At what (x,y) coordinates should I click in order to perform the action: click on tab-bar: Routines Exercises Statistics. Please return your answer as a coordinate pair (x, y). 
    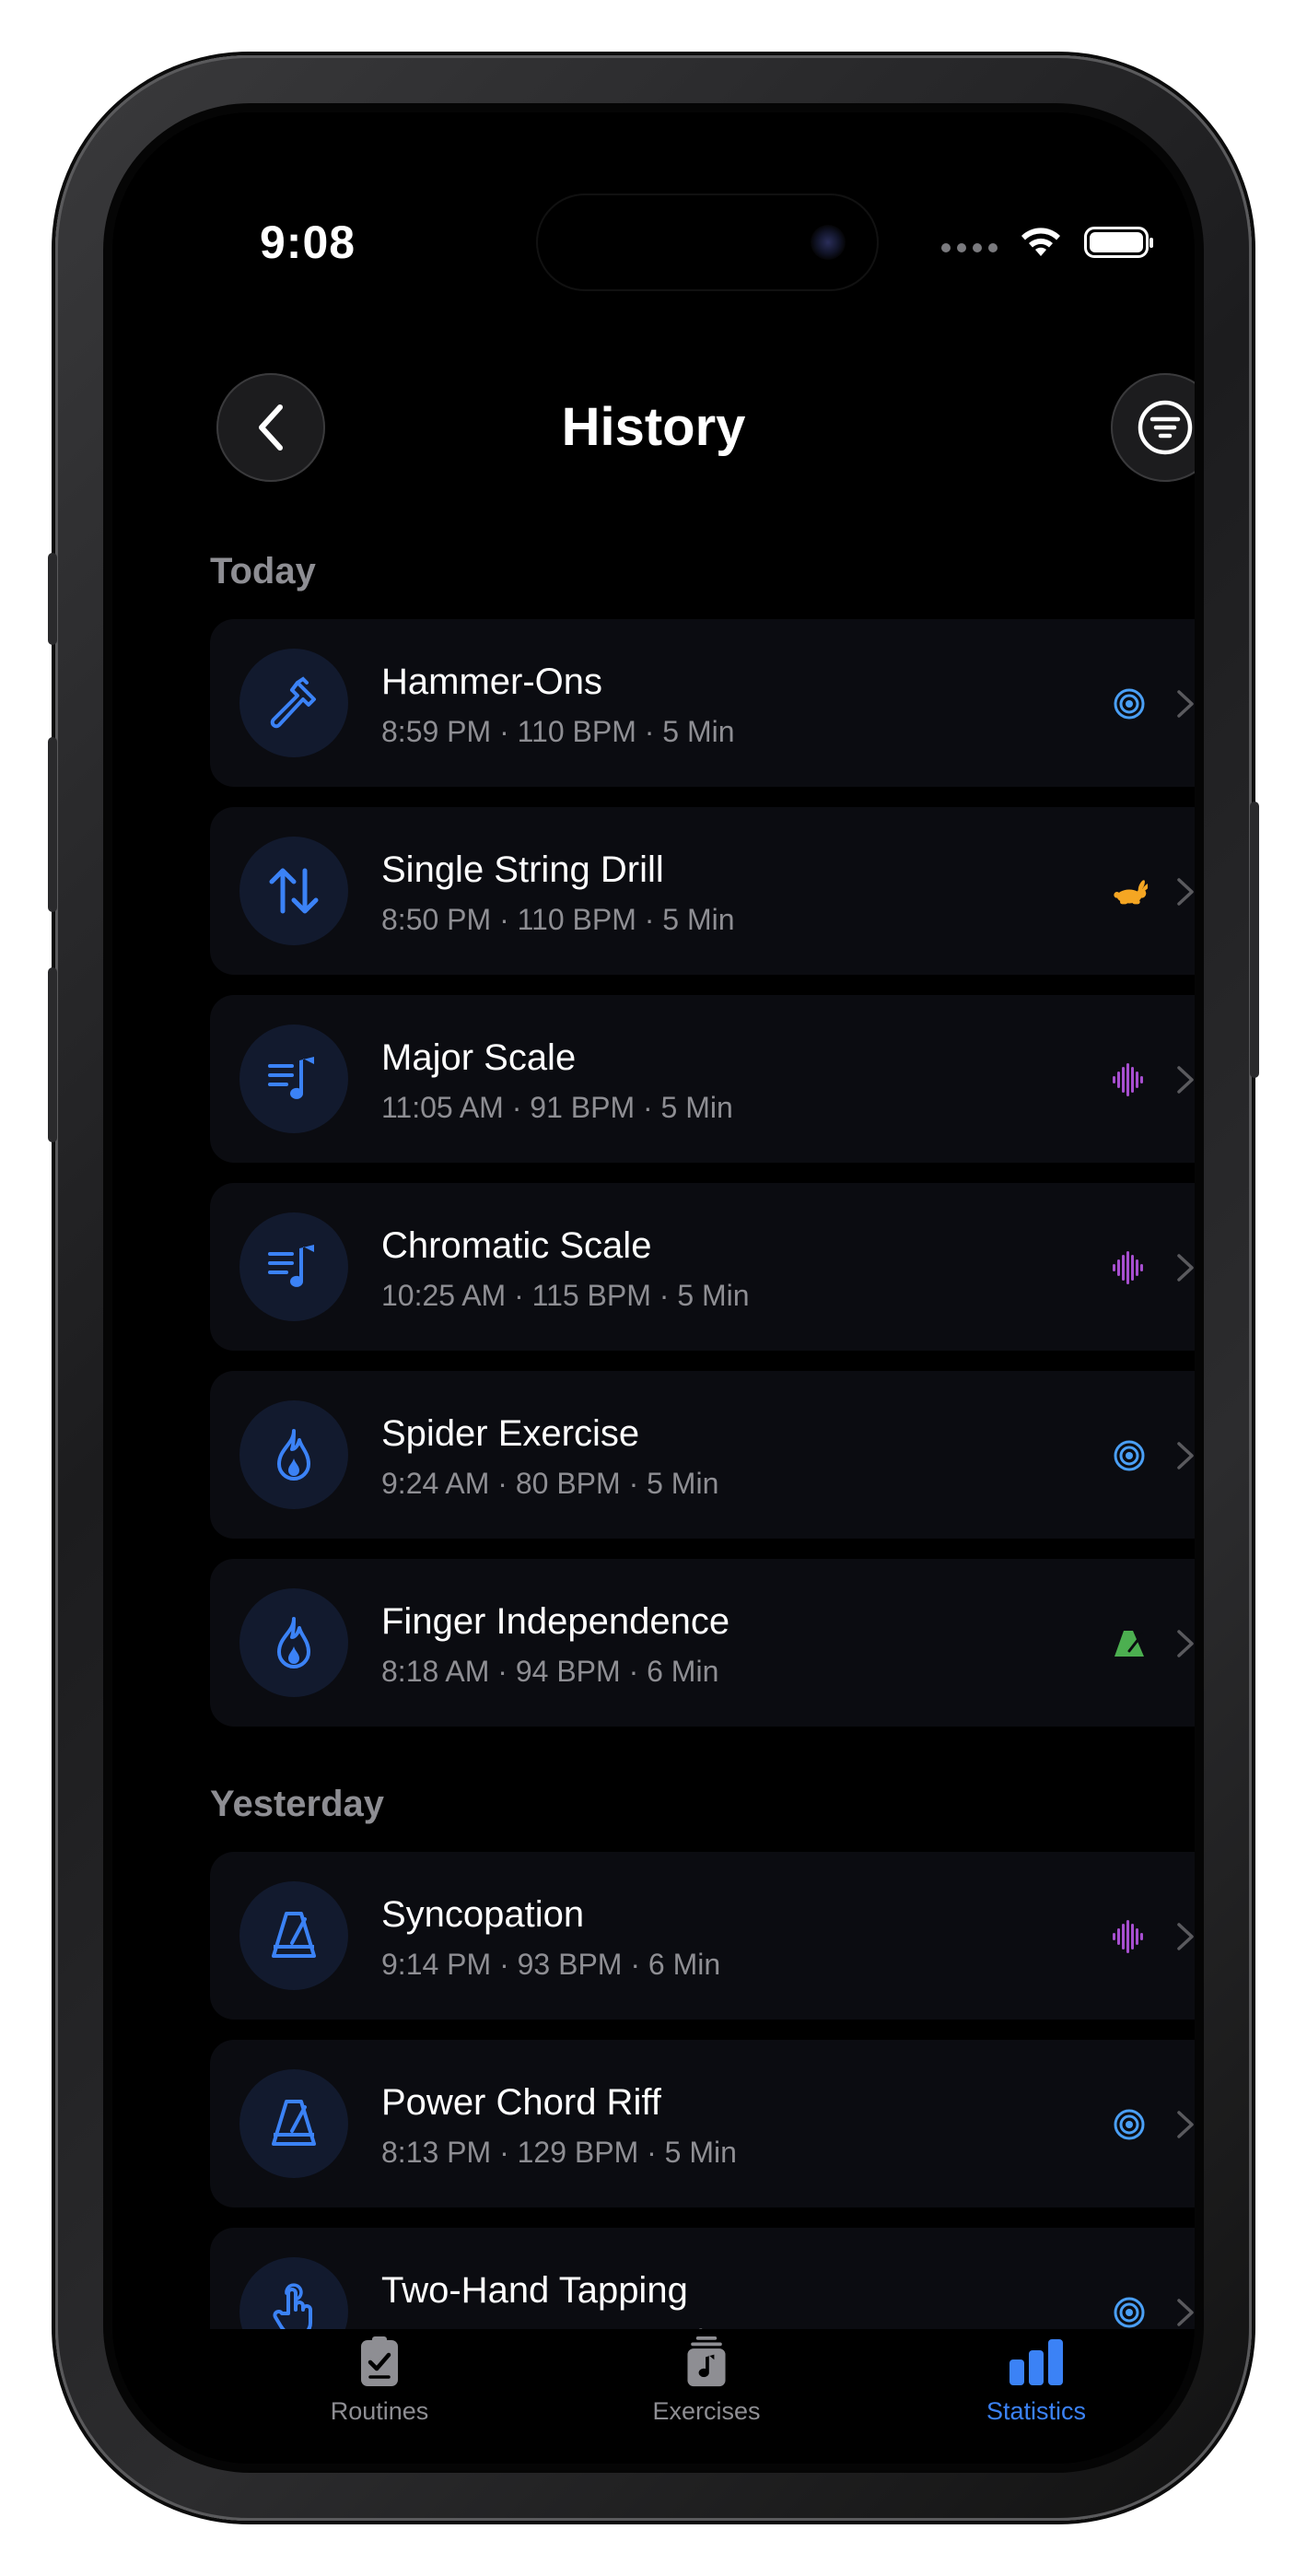
    Looking at the image, I should click on (653, 2396).